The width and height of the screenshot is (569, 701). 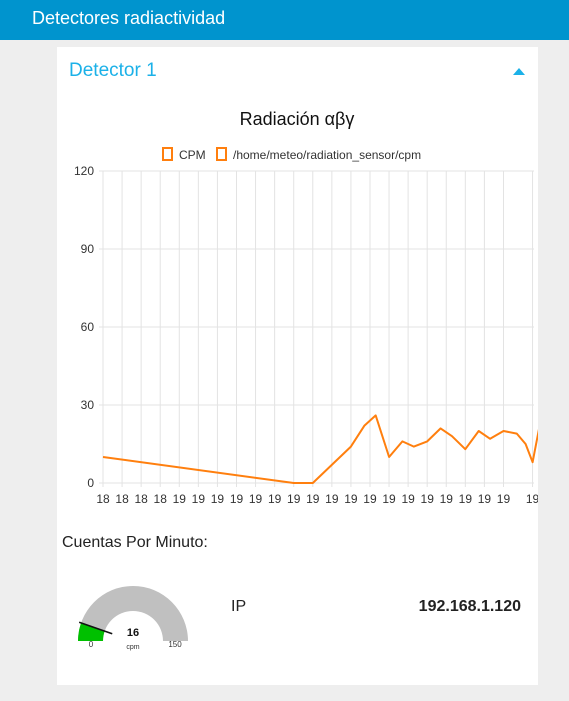 What do you see at coordinates (284, 20) in the screenshot?
I see `top-bar: Detectores radiactividad` at bounding box center [284, 20].